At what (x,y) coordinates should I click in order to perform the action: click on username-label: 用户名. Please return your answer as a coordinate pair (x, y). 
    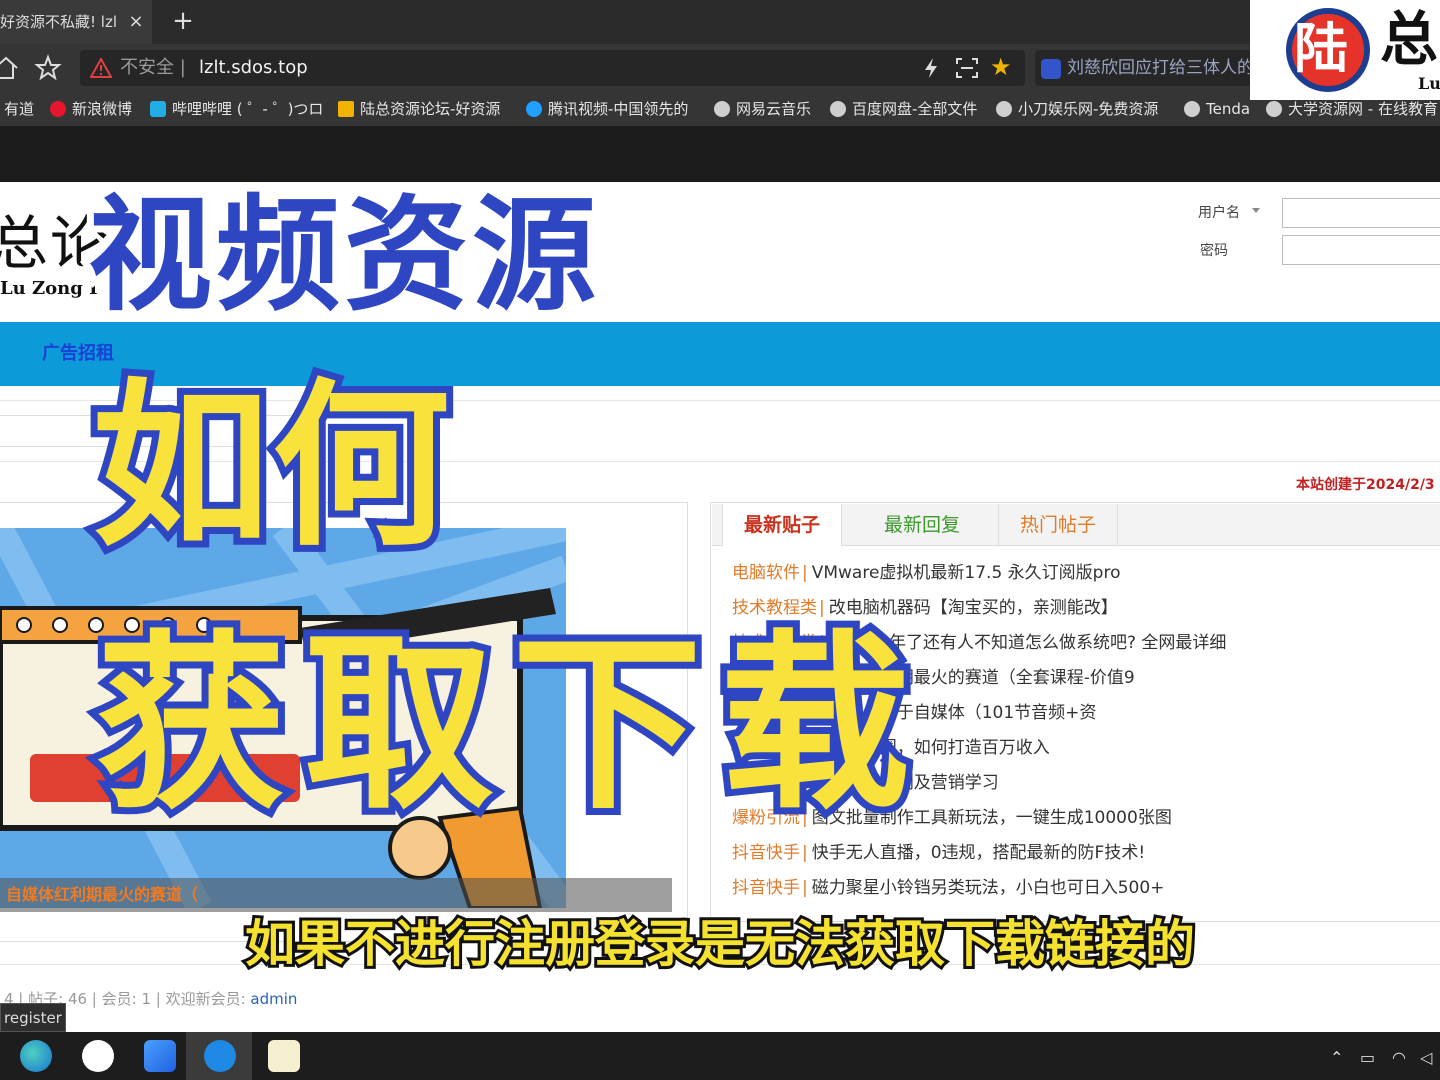
    Looking at the image, I should click on (1219, 212).